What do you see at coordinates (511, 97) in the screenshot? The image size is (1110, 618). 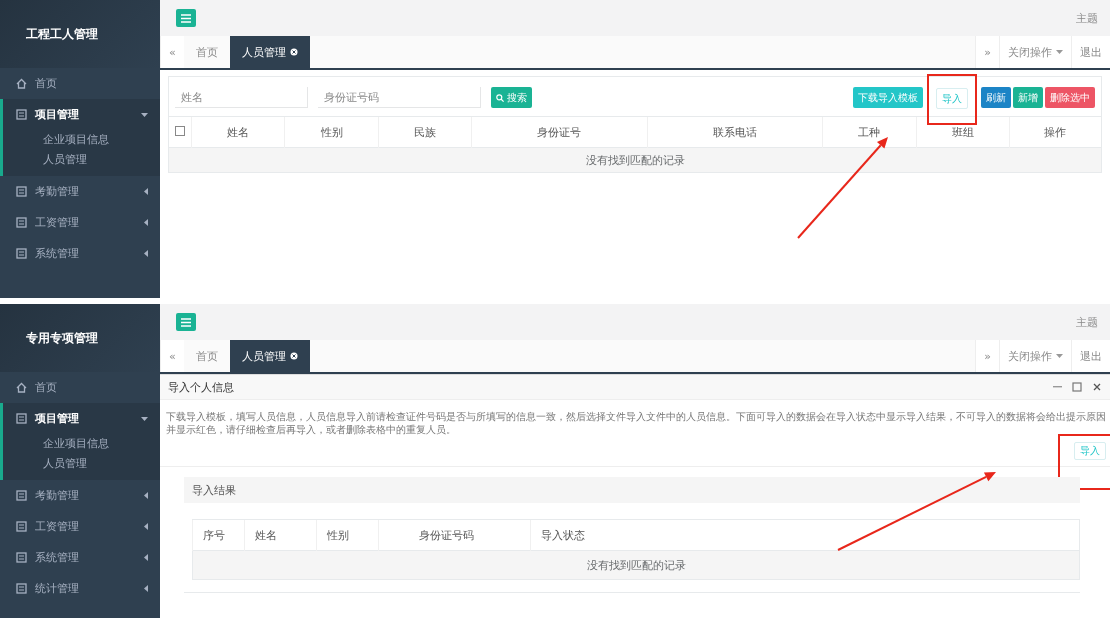 I see `search-button: 搜索` at bounding box center [511, 97].